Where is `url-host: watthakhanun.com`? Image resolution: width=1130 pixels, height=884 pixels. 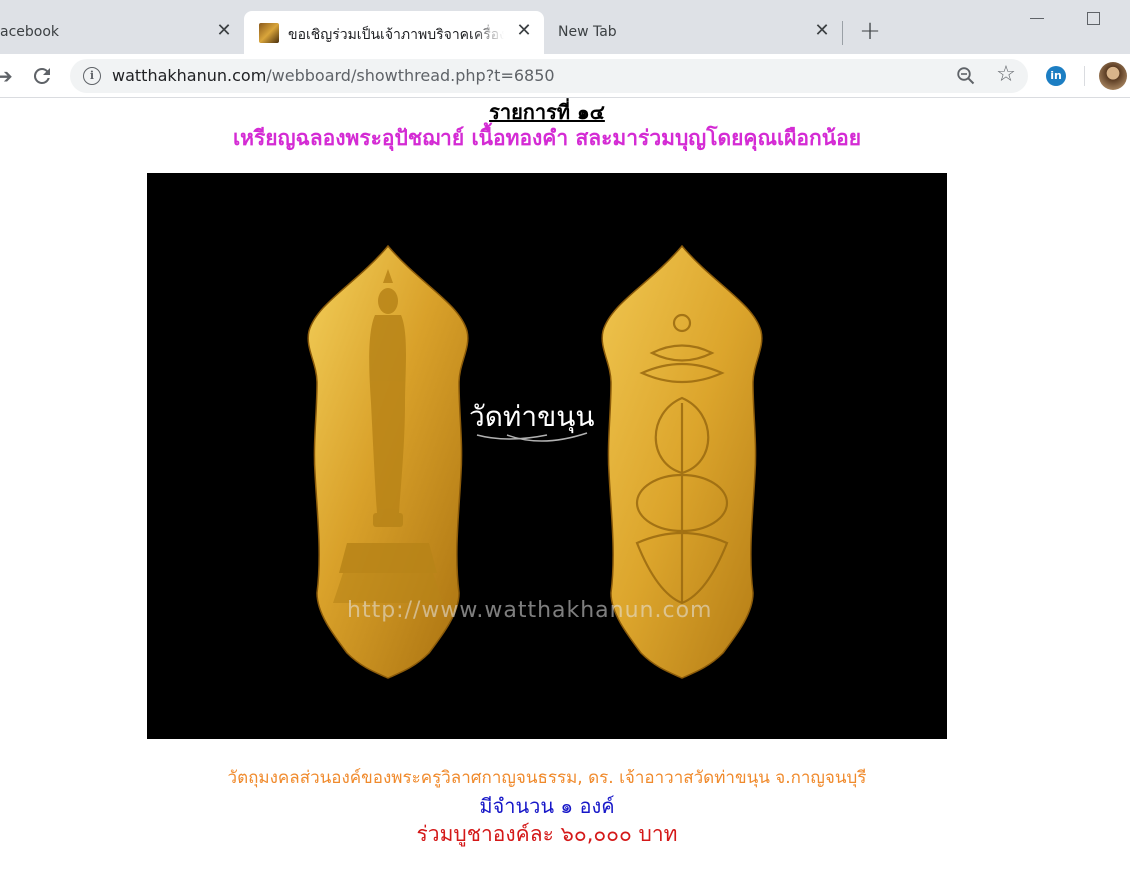
url-host: watthakhanun.com is located at coordinates (189, 75).